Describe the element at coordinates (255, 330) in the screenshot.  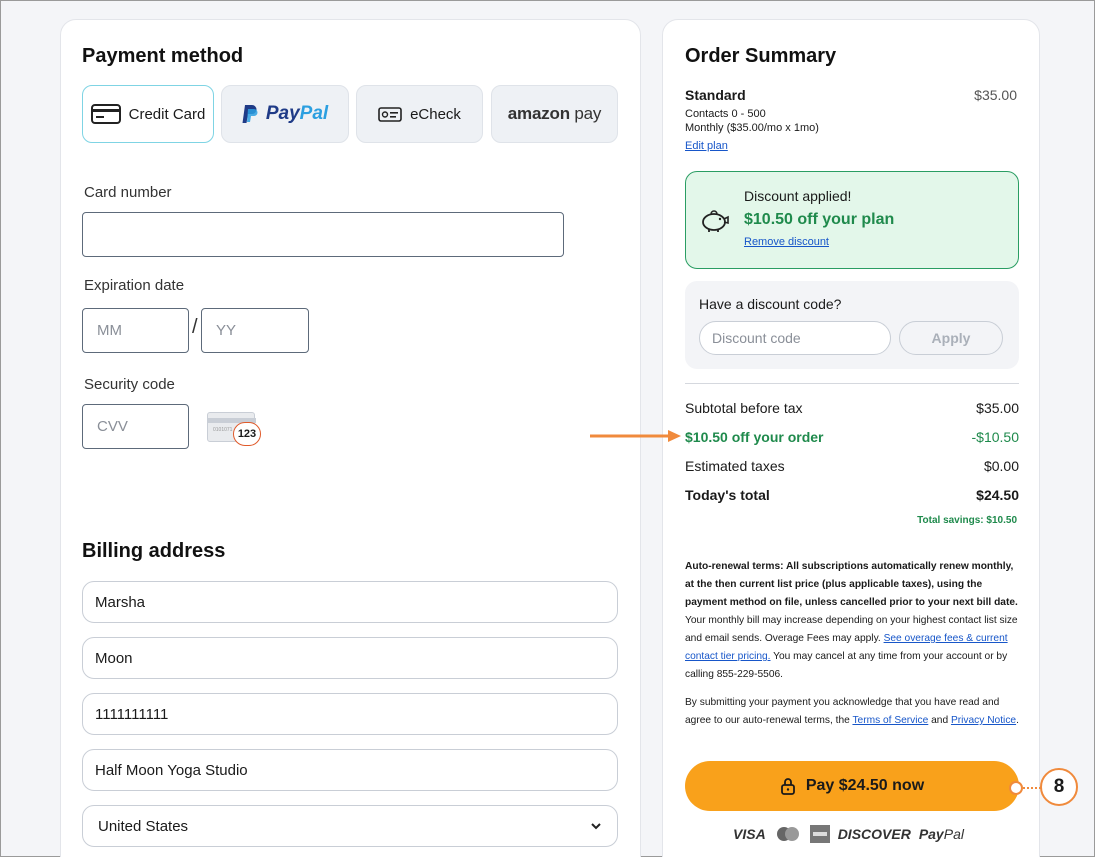
I see `expiration-year-input: YY` at that location.